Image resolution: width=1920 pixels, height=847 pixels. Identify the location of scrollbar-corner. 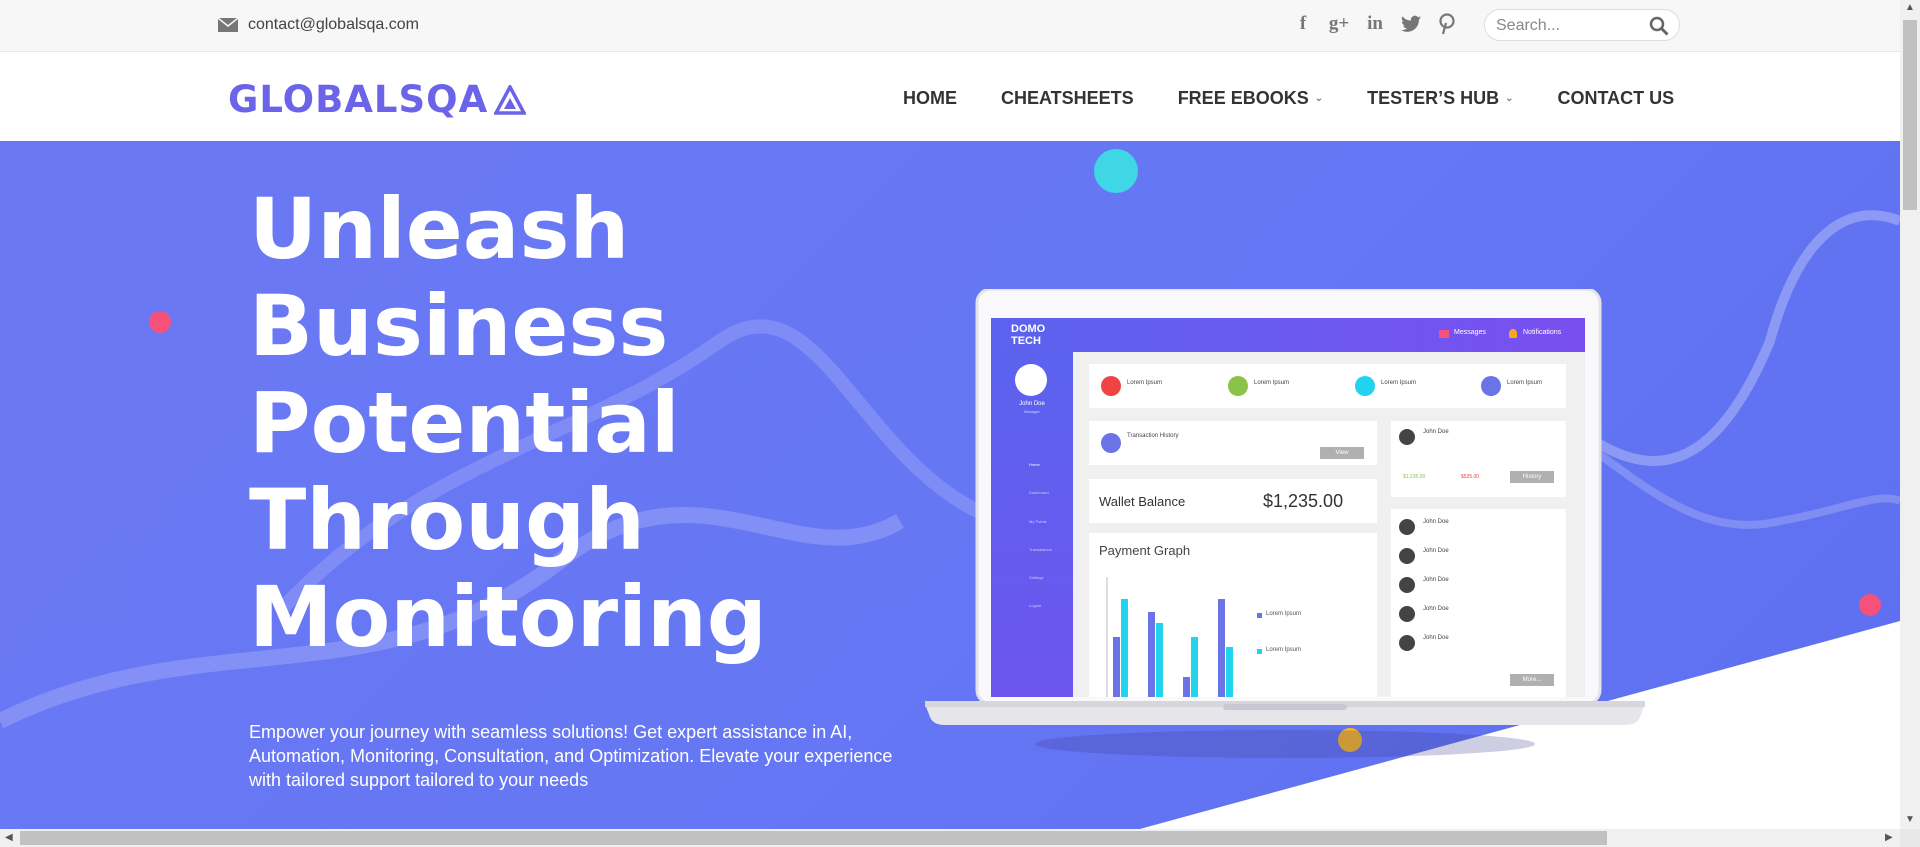
(1910, 838).